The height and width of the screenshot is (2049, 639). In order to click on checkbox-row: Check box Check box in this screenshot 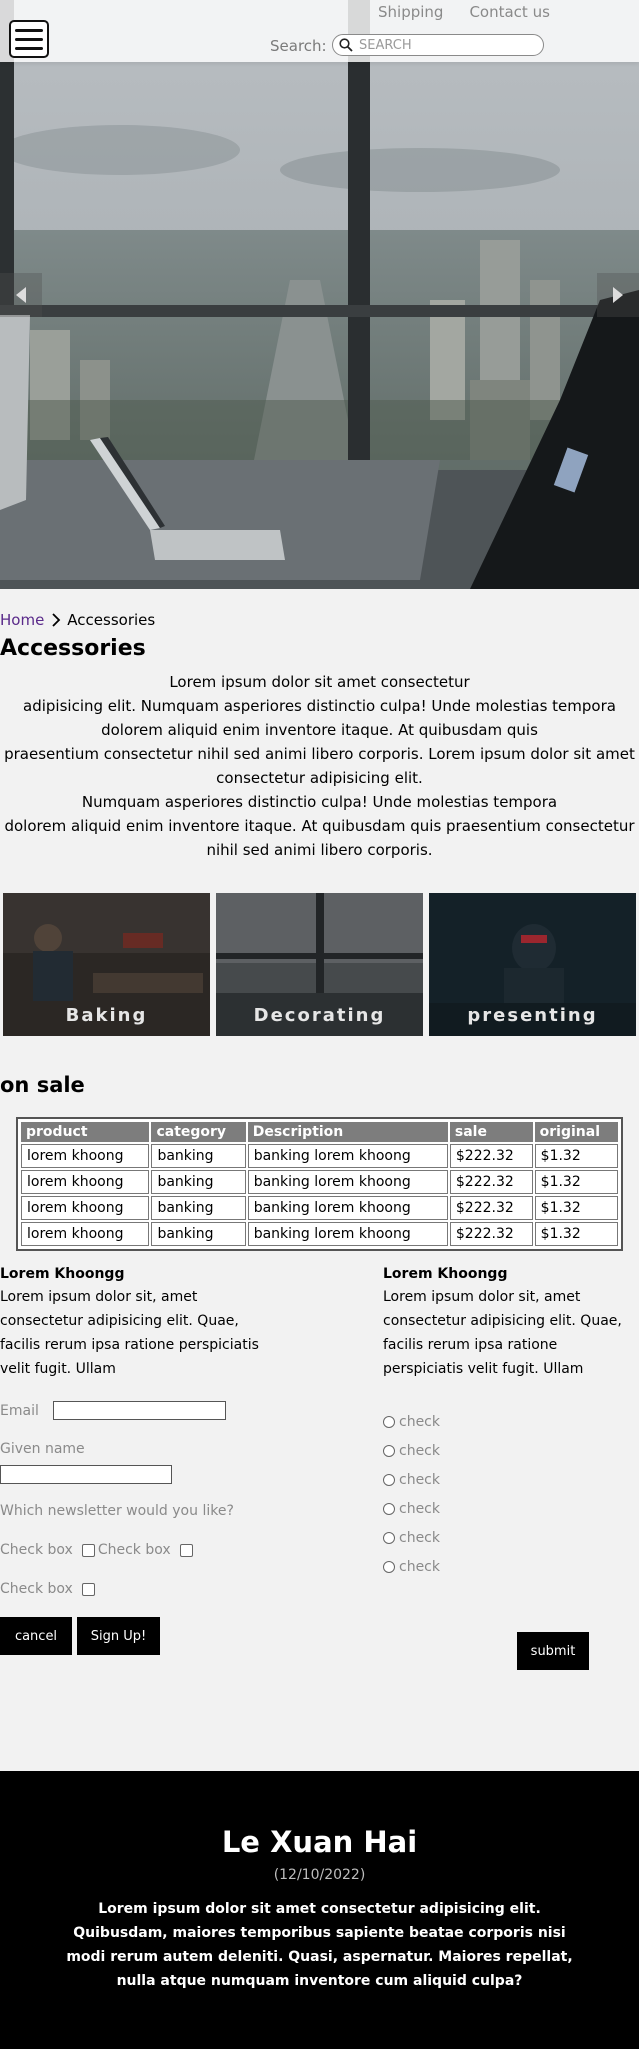, I will do `click(96, 1550)`.